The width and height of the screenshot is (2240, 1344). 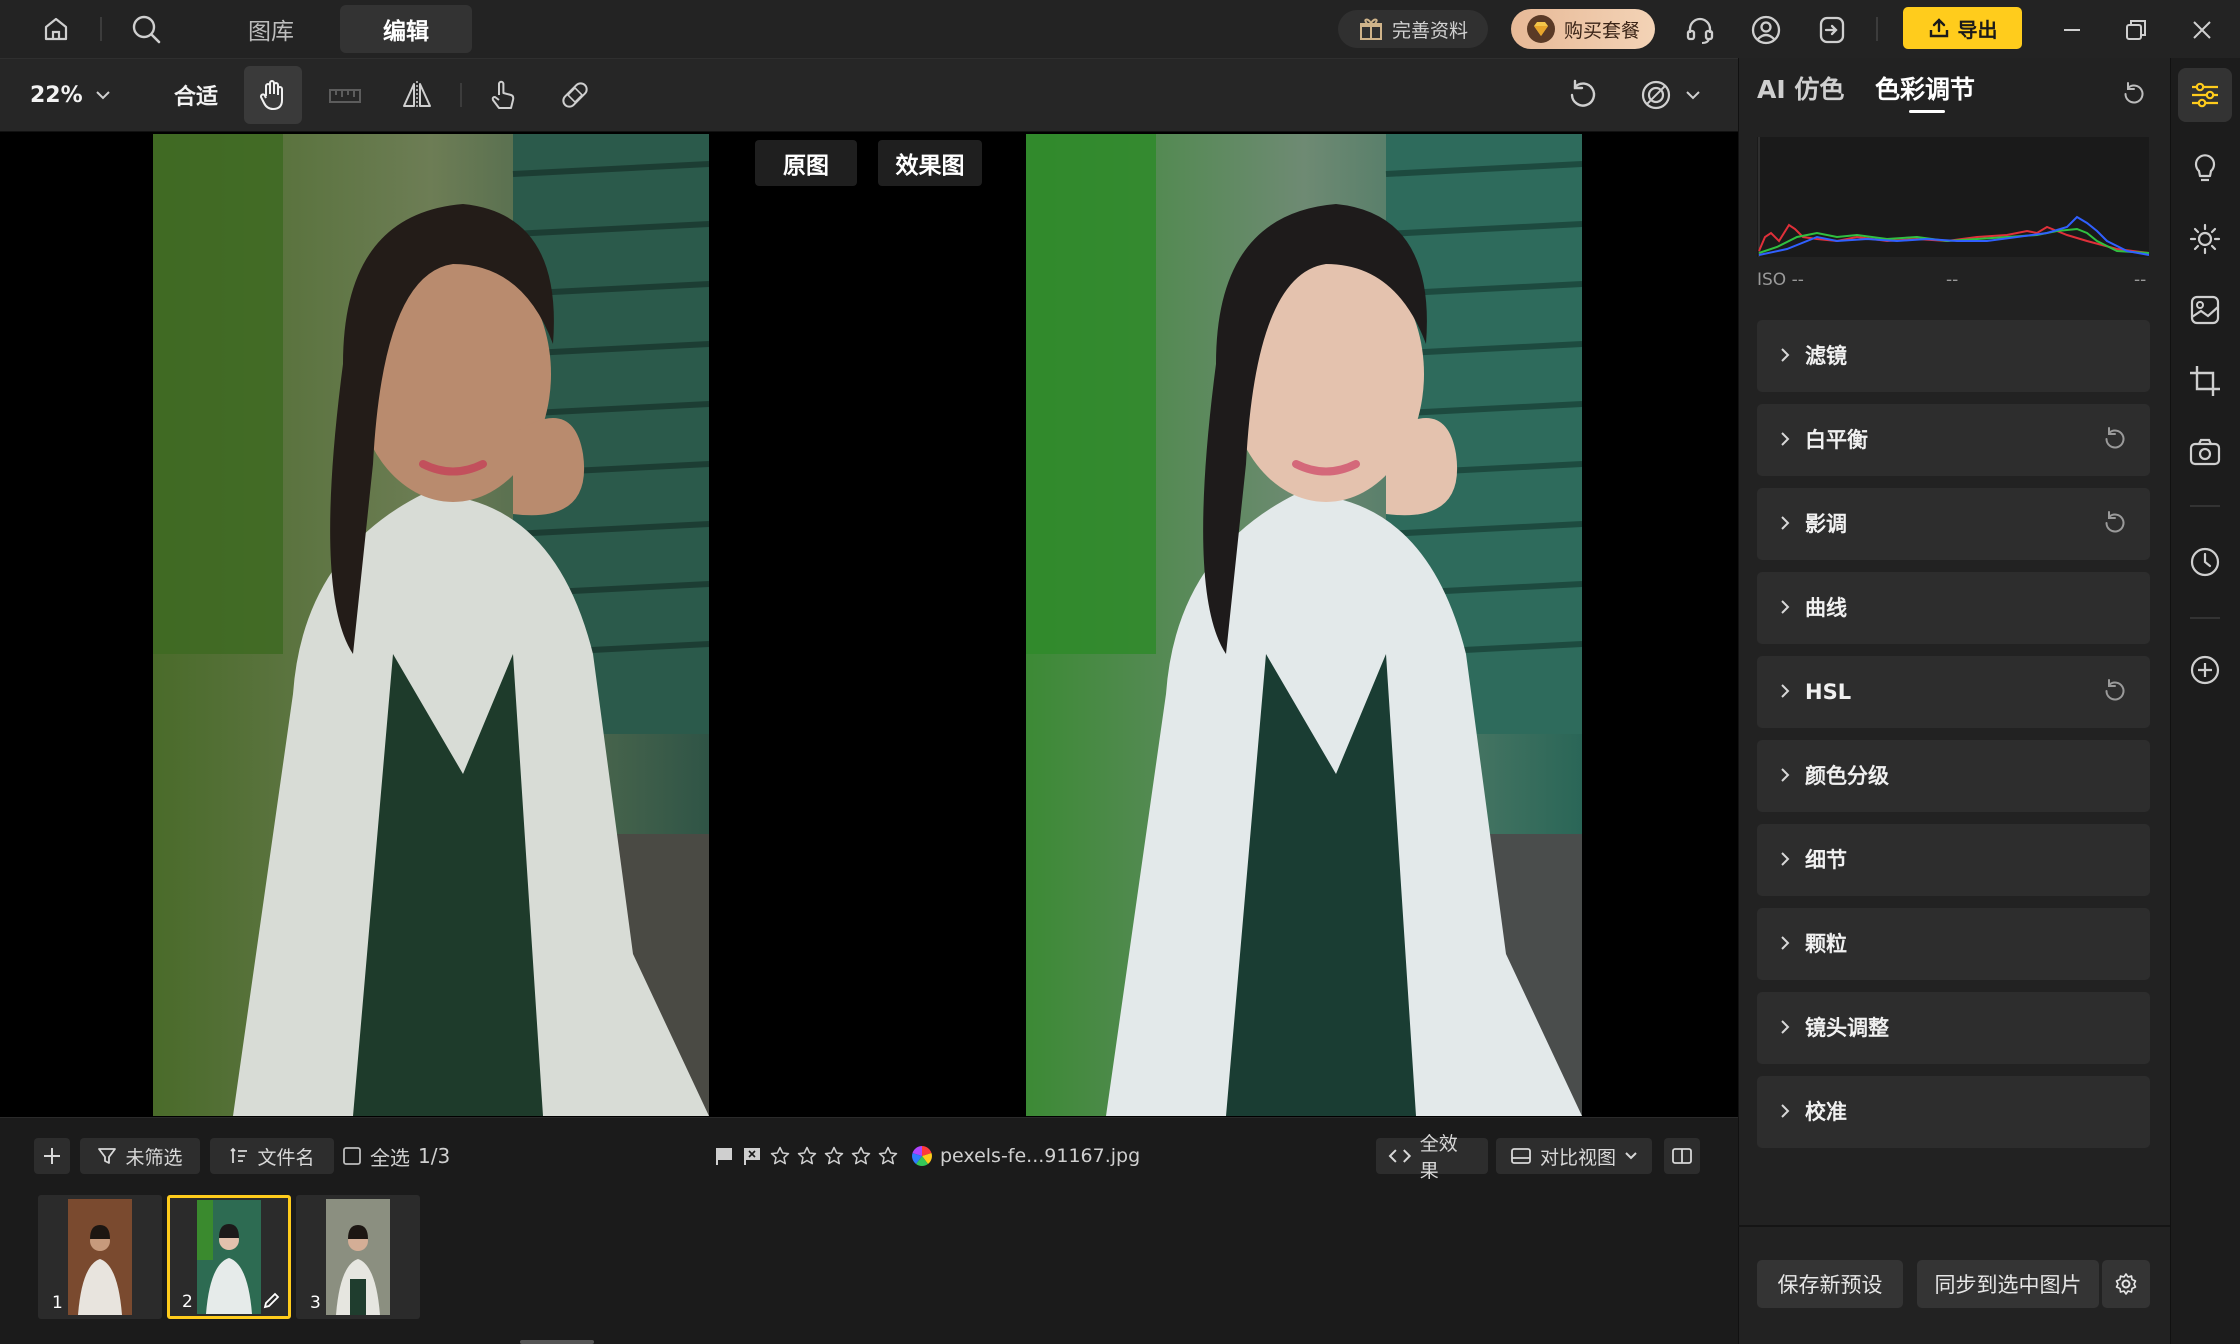 What do you see at coordinates (1583, 29) in the screenshot?
I see `buy-package-button: 购买套餐` at bounding box center [1583, 29].